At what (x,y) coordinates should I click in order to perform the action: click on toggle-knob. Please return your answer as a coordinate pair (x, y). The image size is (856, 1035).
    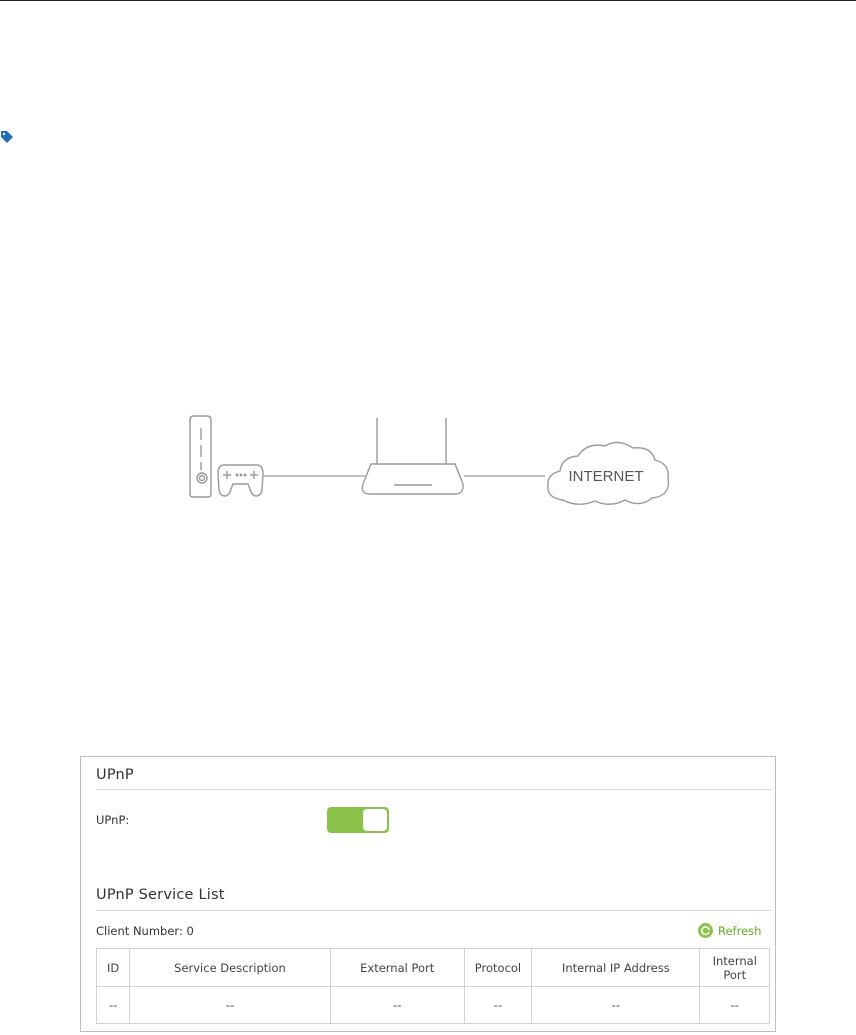
    Looking at the image, I should click on (375, 820).